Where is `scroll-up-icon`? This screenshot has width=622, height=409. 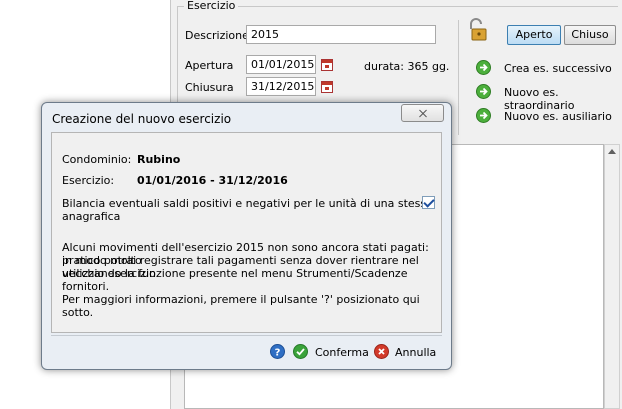 scroll-up-icon is located at coordinates (612, 151).